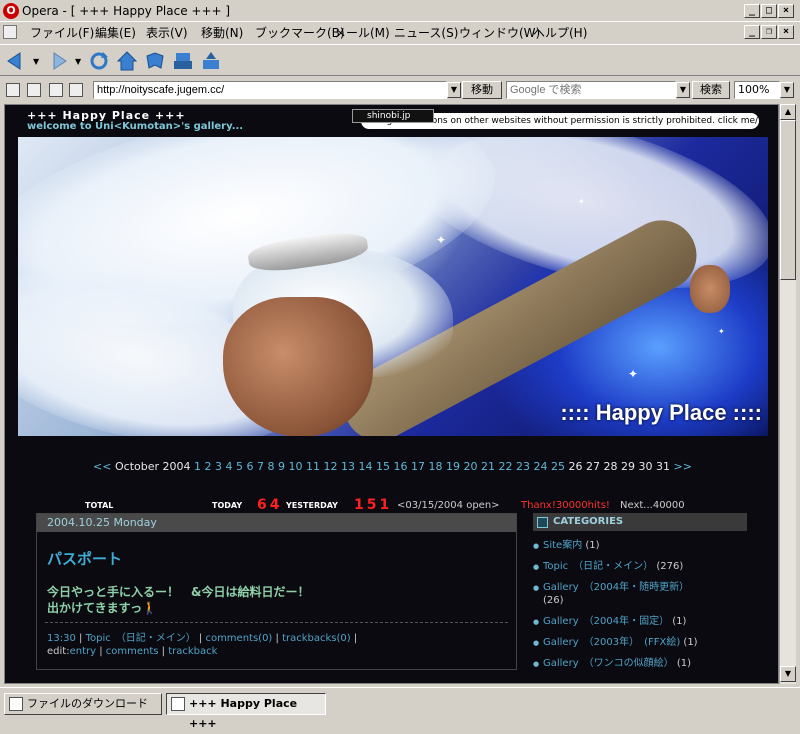 Image resolution: width=800 pixels, height=734 pixels. What do you see at coordinates (56, 90) in the screenshot?
I see `page-icon` at bounding box center [56, 90].